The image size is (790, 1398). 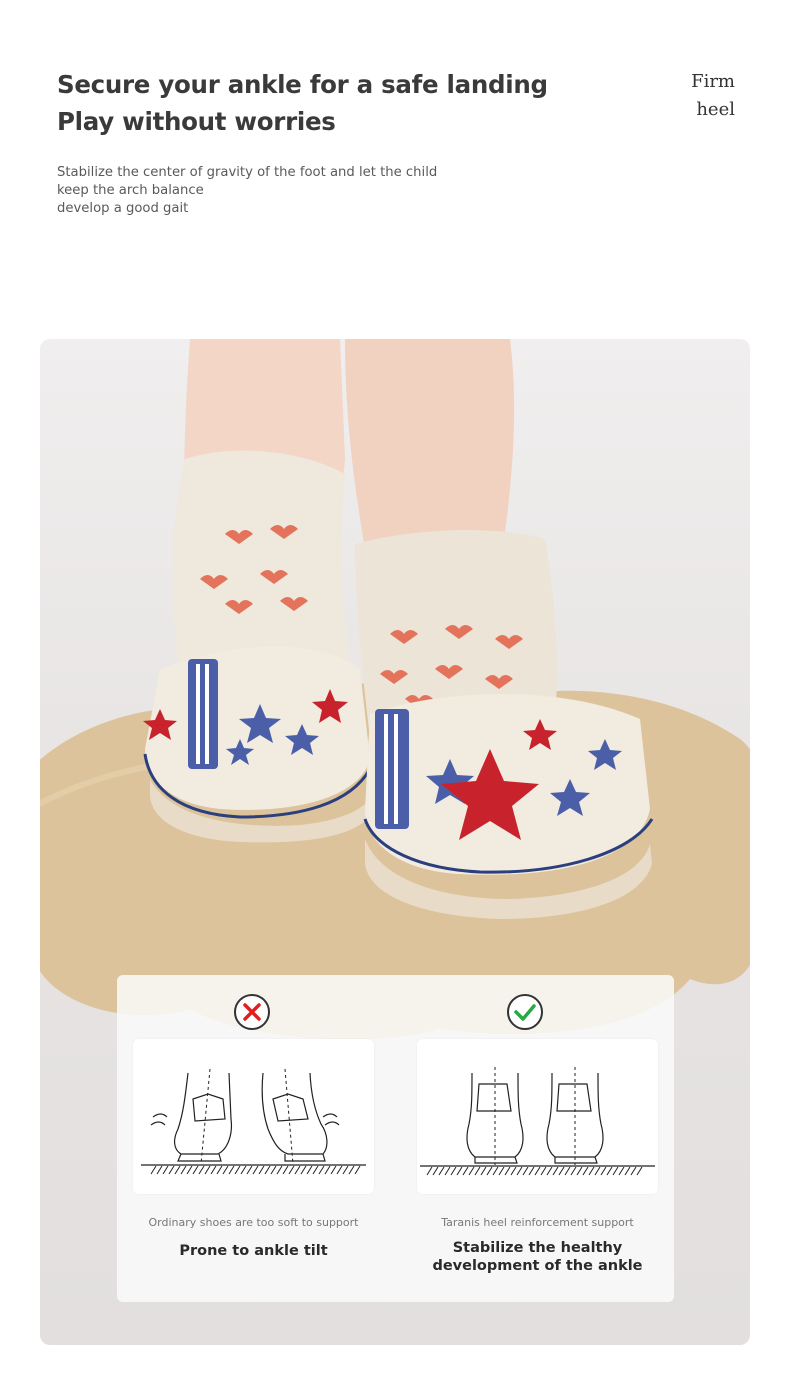 I want to click on description-line-3: develop a good gait, so click(x=123, y=208).